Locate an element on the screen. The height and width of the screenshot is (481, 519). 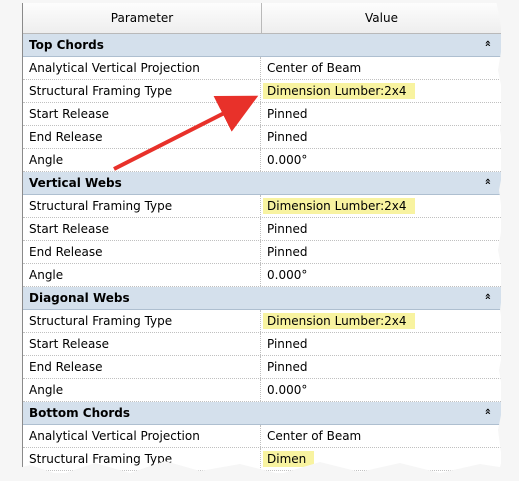
group-title: Bottom Chords is located at coordinates (80, 413).